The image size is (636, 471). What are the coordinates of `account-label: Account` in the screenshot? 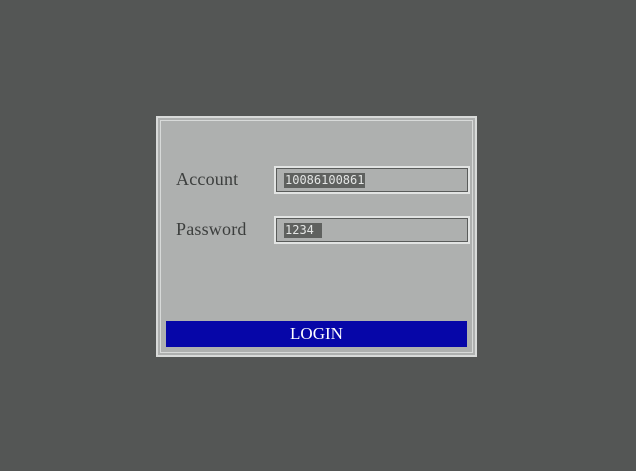 It's located at (207, 179).